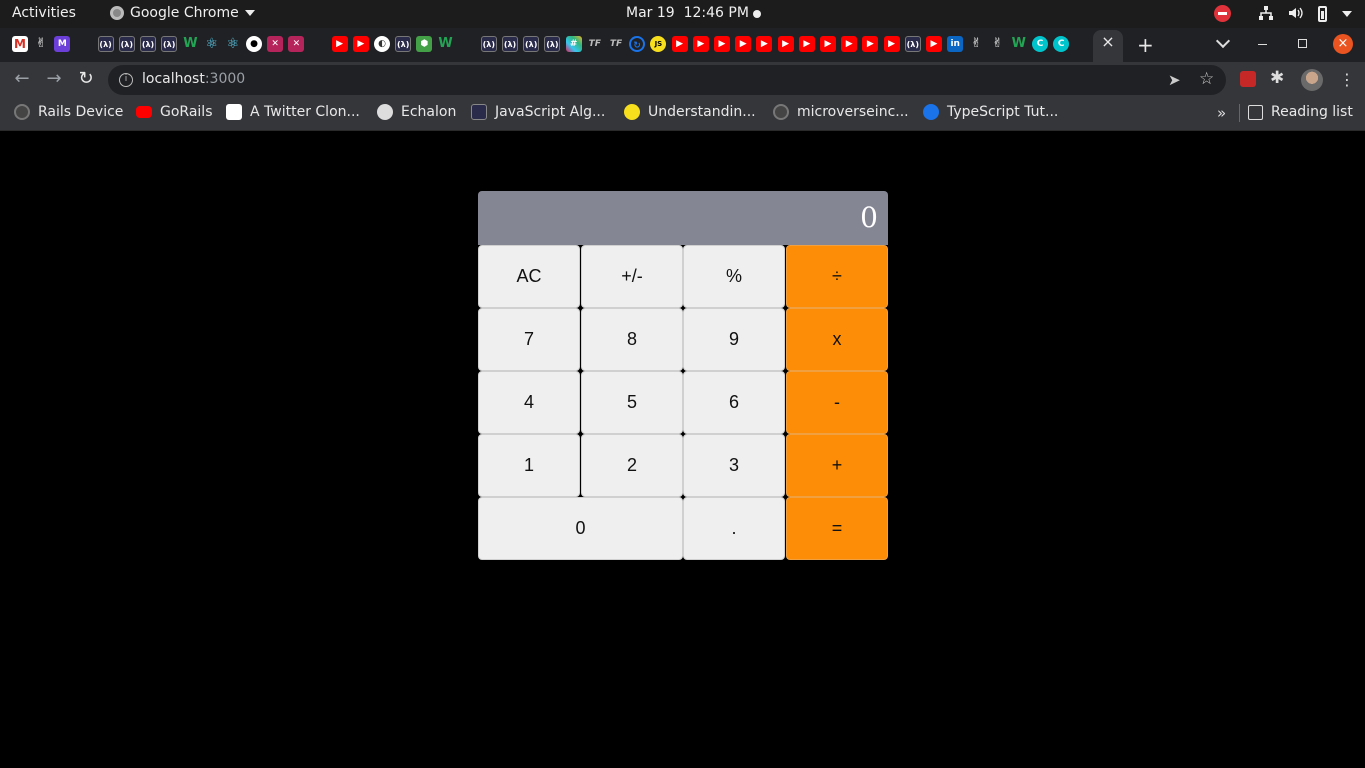 Image resolution: width=1365 pixels, height=768 pixels. I want to click on window-close-button: ×, so click(1343, 44).